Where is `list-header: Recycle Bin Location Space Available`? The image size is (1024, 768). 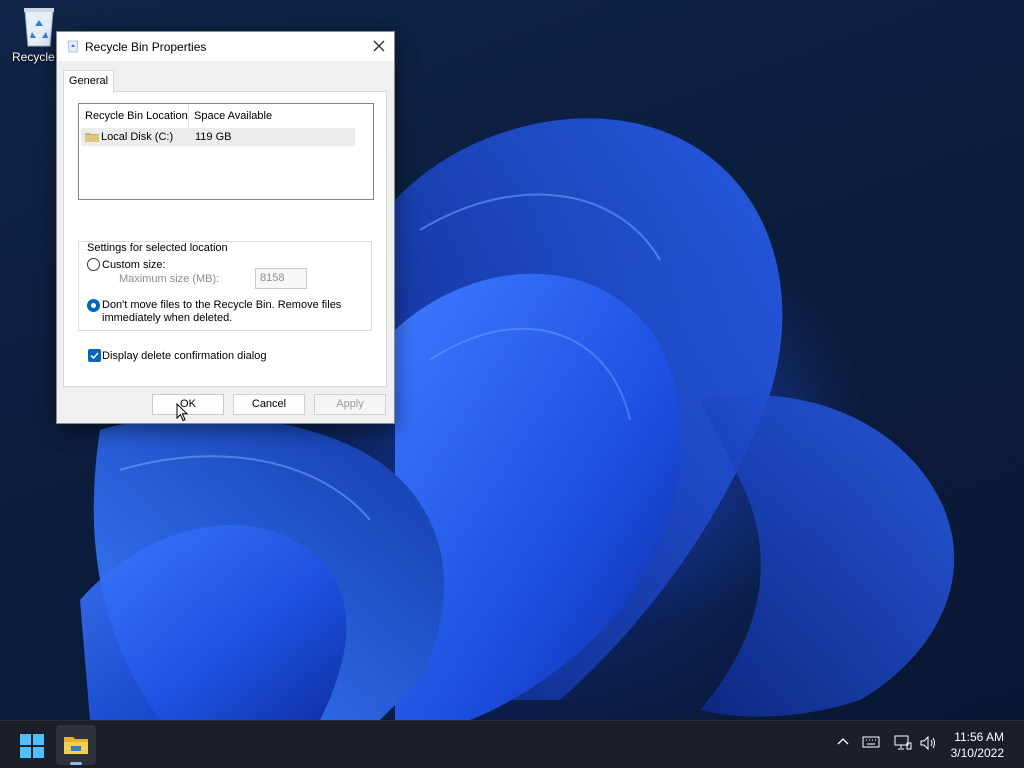 list-header: Recycle Bin Location Space Available is located at coordinates (217, 116).